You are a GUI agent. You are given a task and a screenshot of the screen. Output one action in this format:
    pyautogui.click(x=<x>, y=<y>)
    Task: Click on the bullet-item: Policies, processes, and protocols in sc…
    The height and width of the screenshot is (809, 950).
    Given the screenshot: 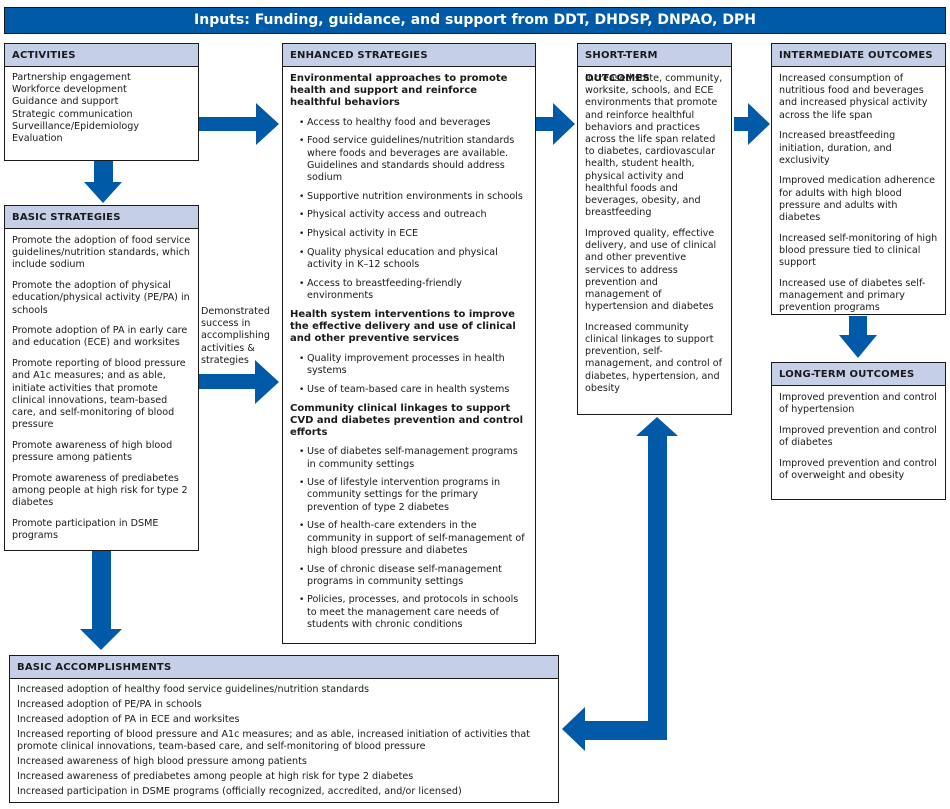 What is the action you would take?
    pyautogui.click(x=413, y=612)
    